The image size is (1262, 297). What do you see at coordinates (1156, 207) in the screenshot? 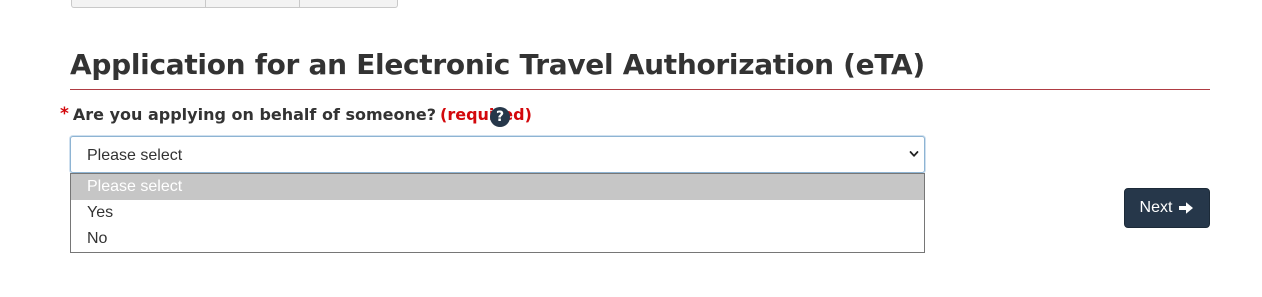
I see `next-button-label: Next` at bounding box center [1156, 207].